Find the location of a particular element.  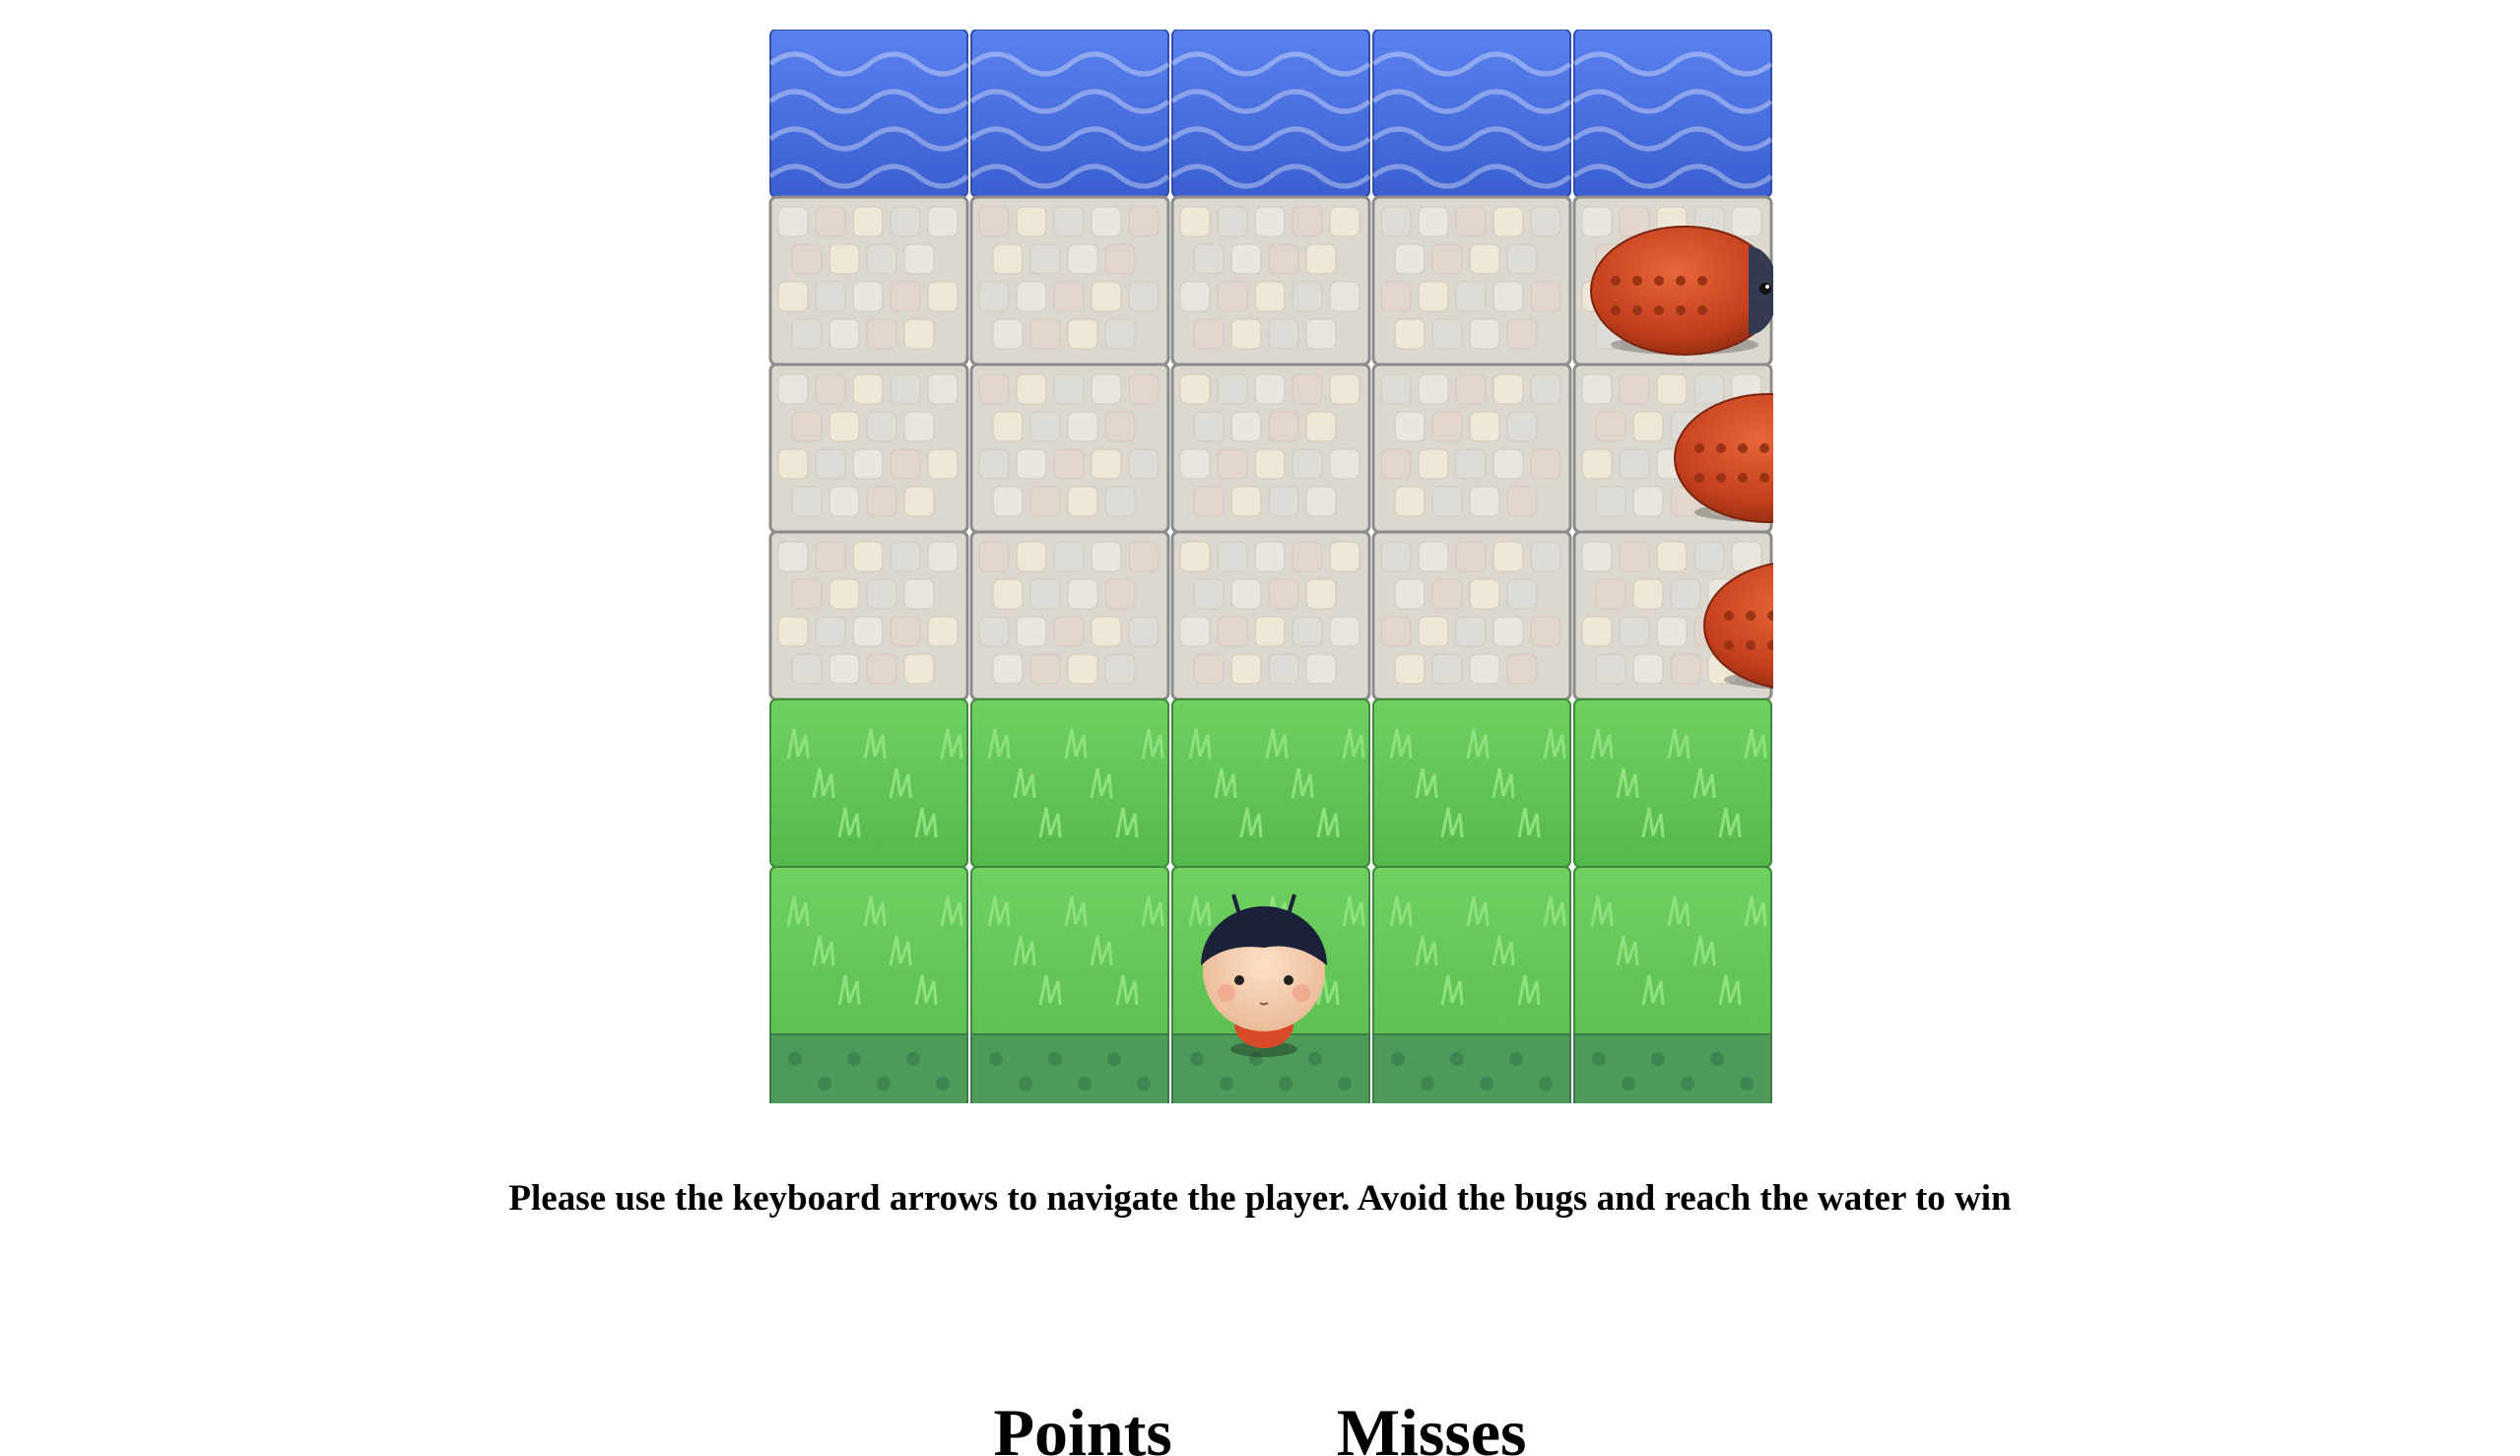

points-label: Points is located at coordinates (1082, 1425).